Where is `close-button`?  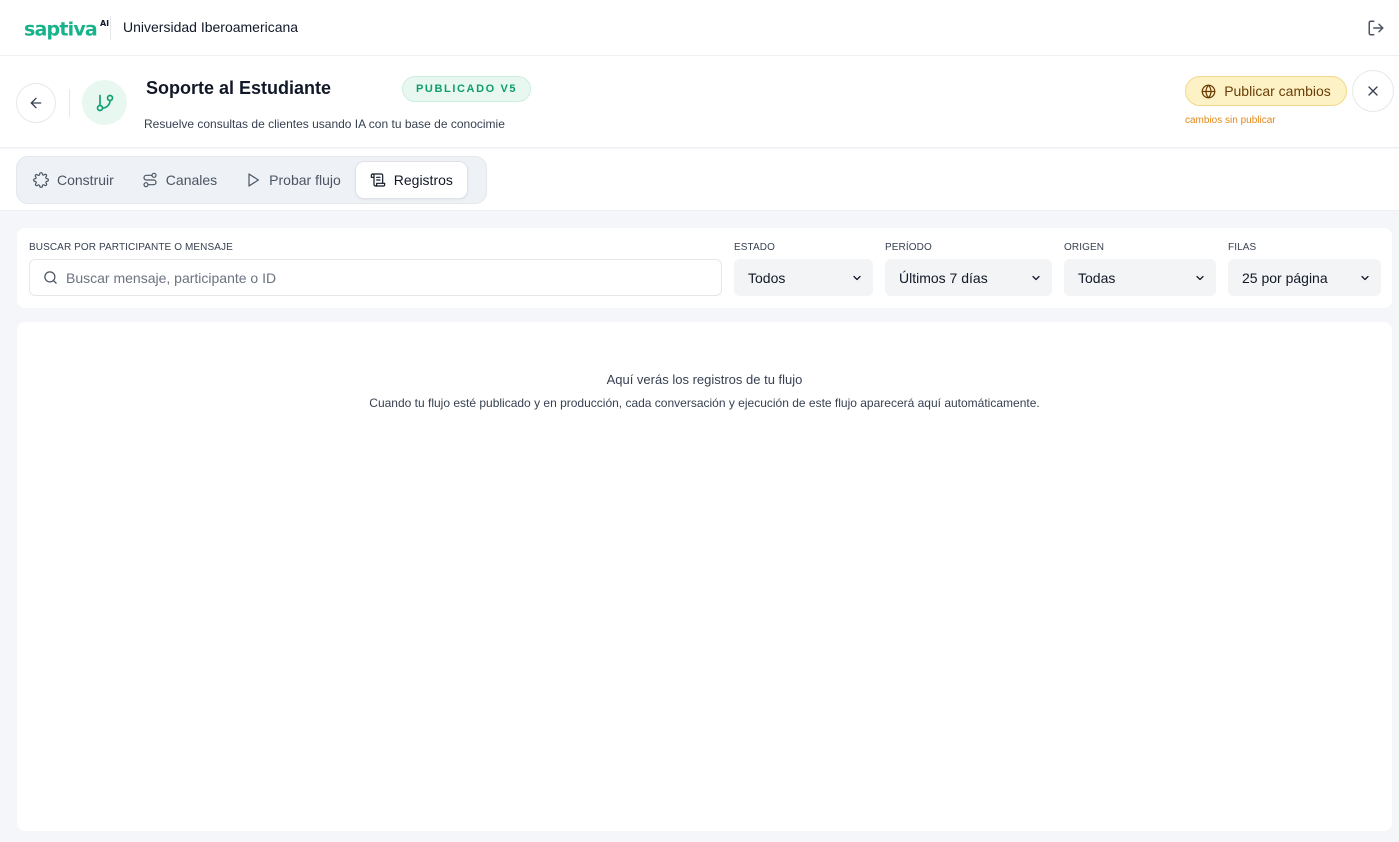 close-button is located at coordinates (1373, 91).